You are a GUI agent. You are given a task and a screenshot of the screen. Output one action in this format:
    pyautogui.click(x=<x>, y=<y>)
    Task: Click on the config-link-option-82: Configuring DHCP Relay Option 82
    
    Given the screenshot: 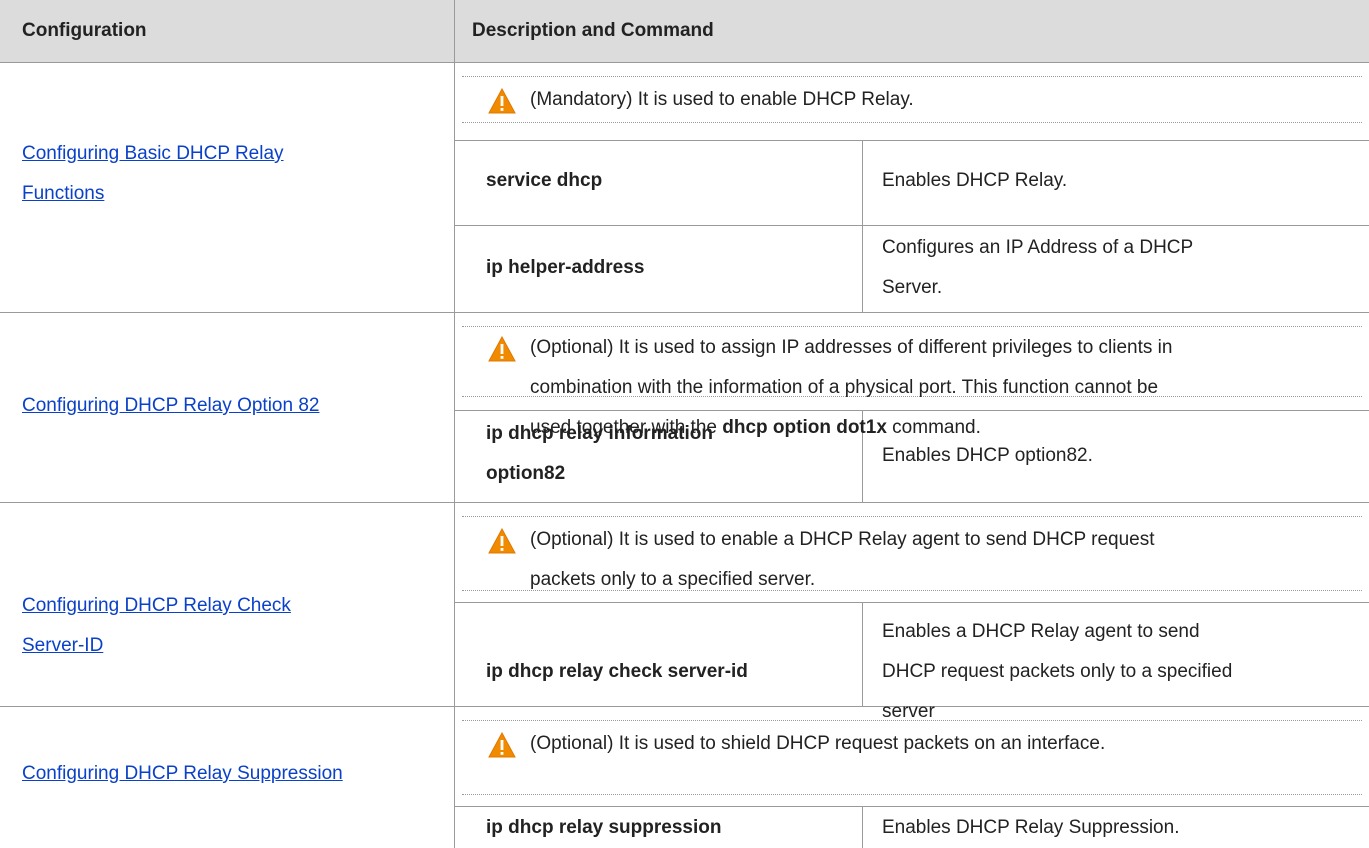 What is the action you would take?
    pyautogui.click(x=227, y=406)
    